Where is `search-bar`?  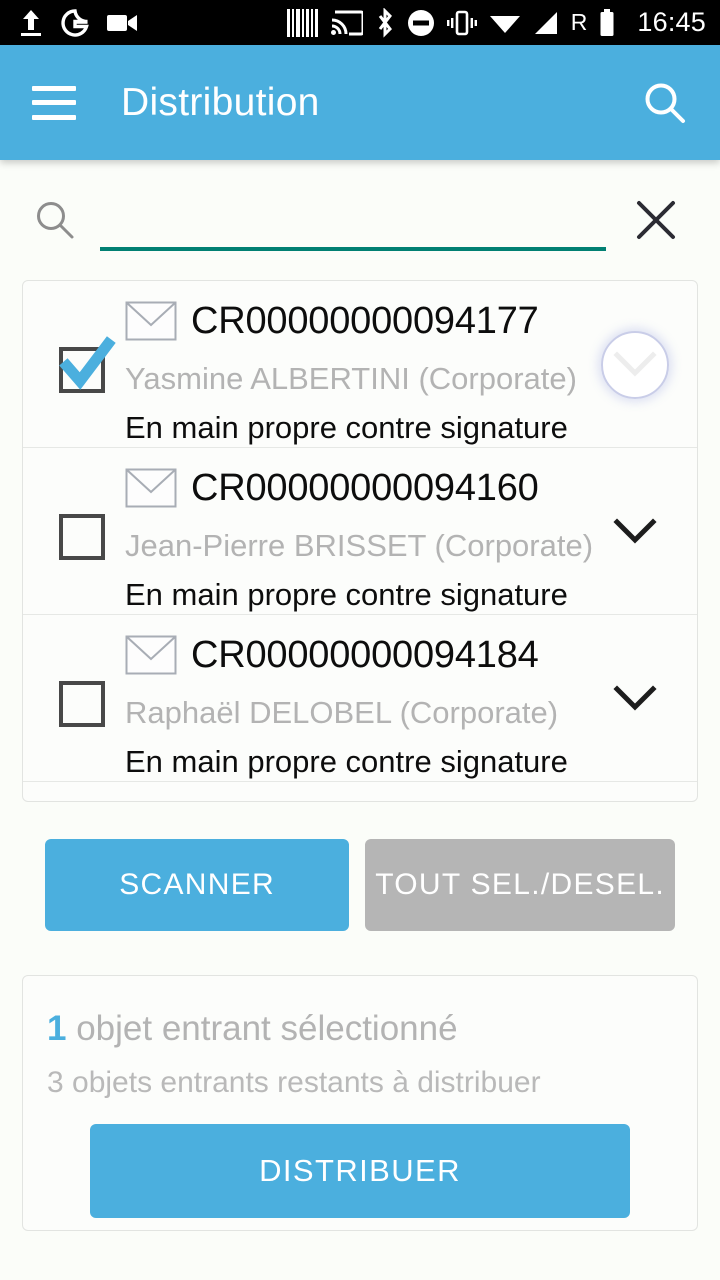
search-bar is located at coordinates (360, 220).